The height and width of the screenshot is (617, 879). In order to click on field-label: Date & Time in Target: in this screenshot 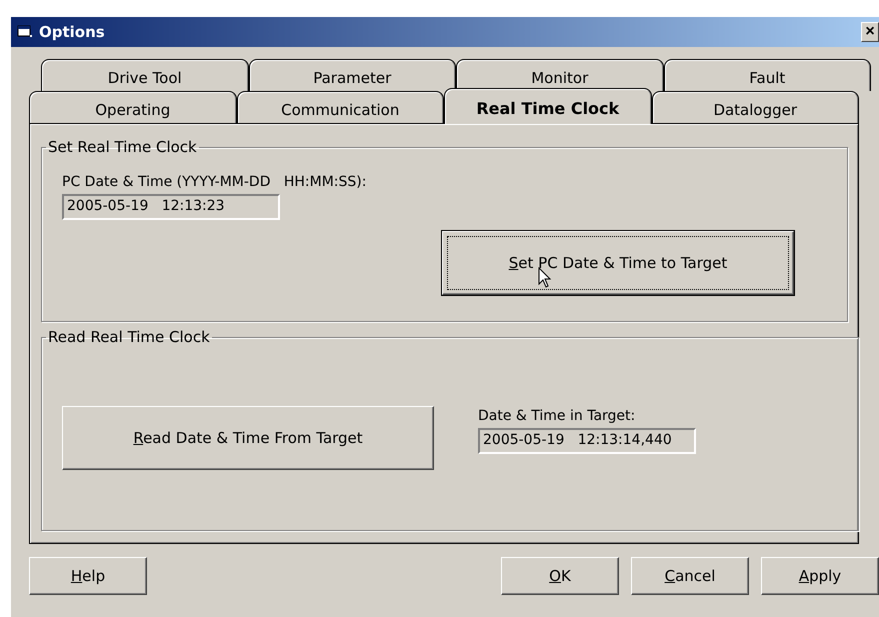, I will do `click(557, 416)`.